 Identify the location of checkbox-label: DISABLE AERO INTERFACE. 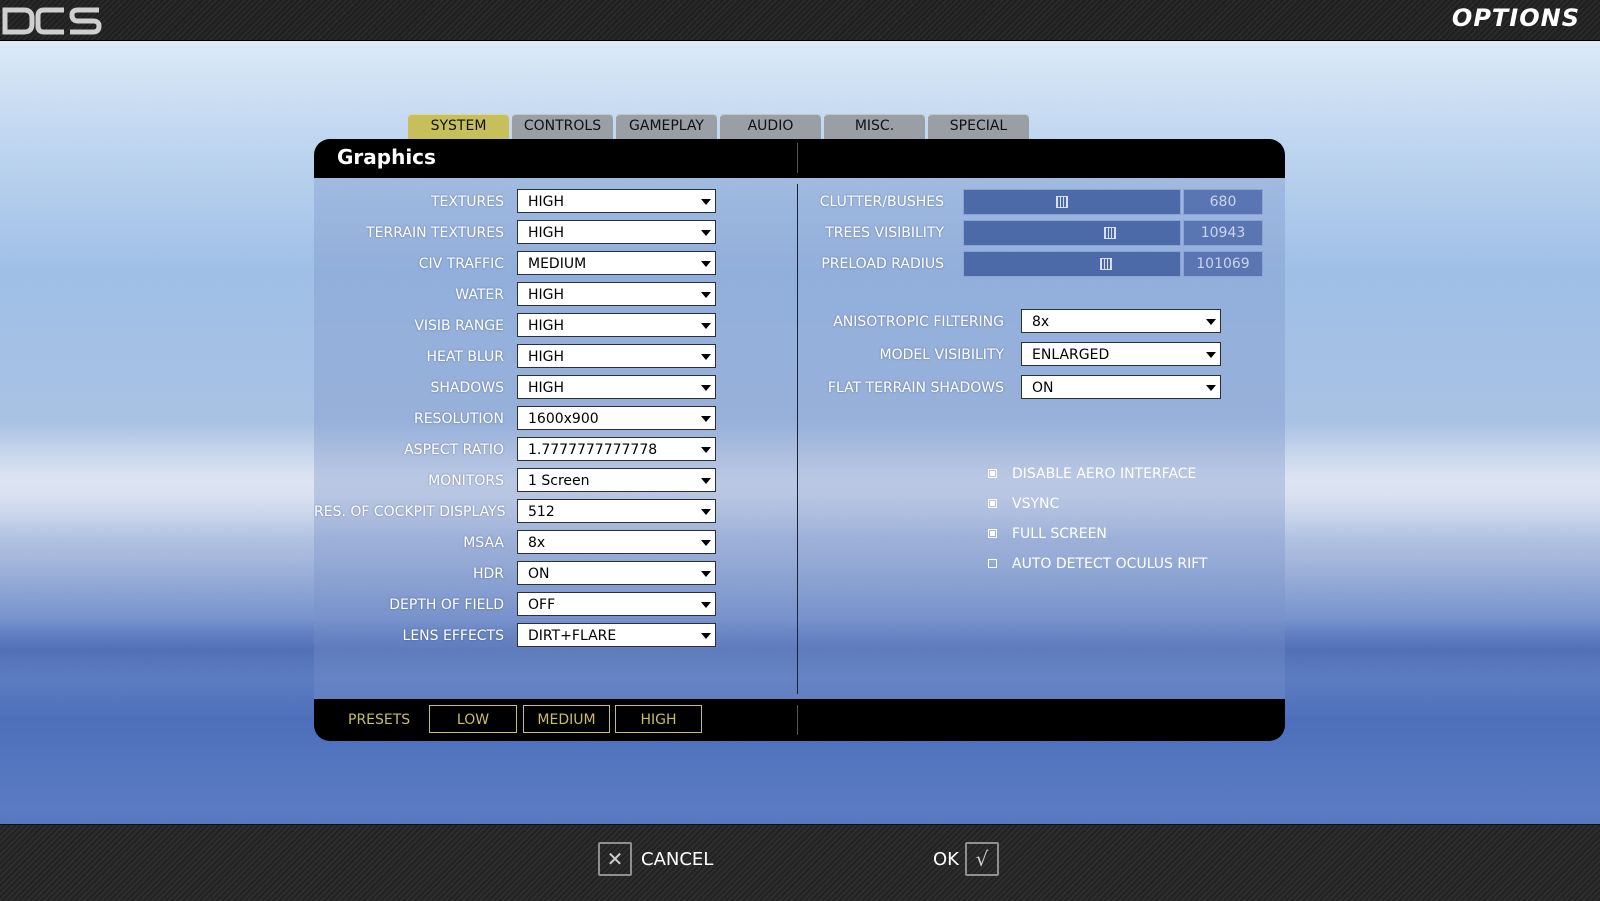
(1104, 474).